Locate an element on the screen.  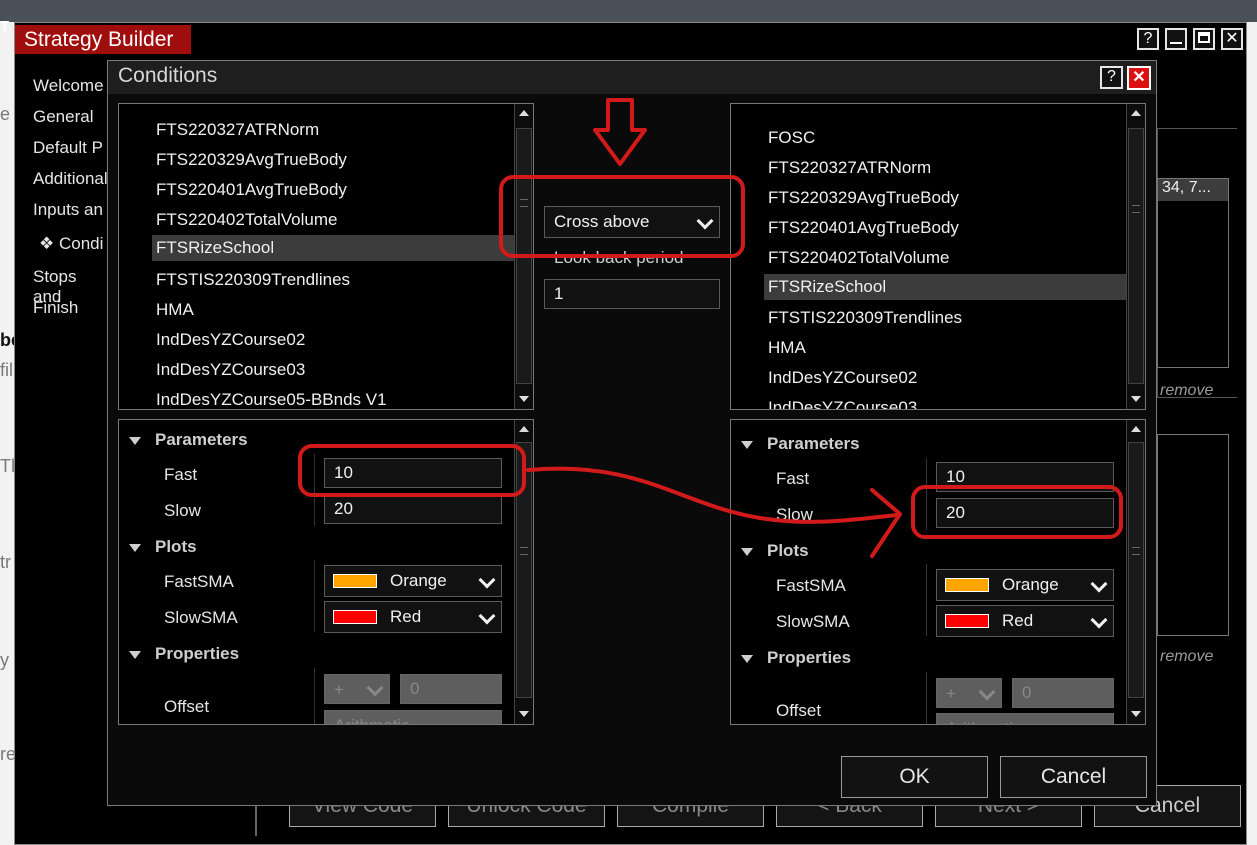
arrowhead-icon is located at coordinates (886, 523).